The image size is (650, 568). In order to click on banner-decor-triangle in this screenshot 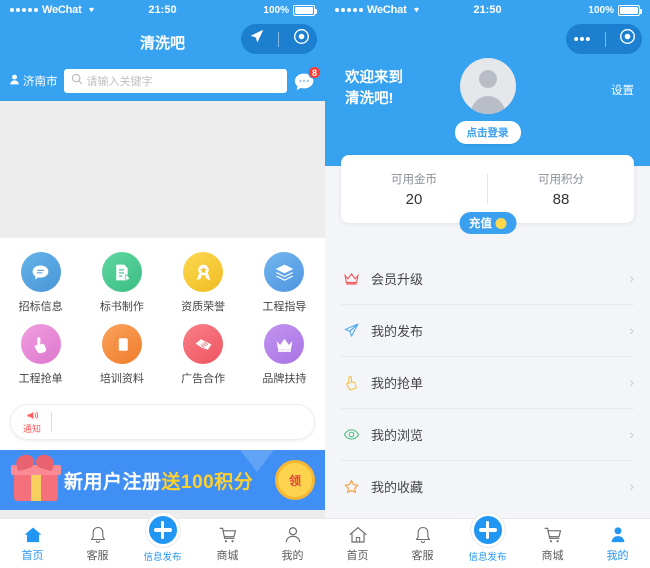, I will do `click(257, 461)`.